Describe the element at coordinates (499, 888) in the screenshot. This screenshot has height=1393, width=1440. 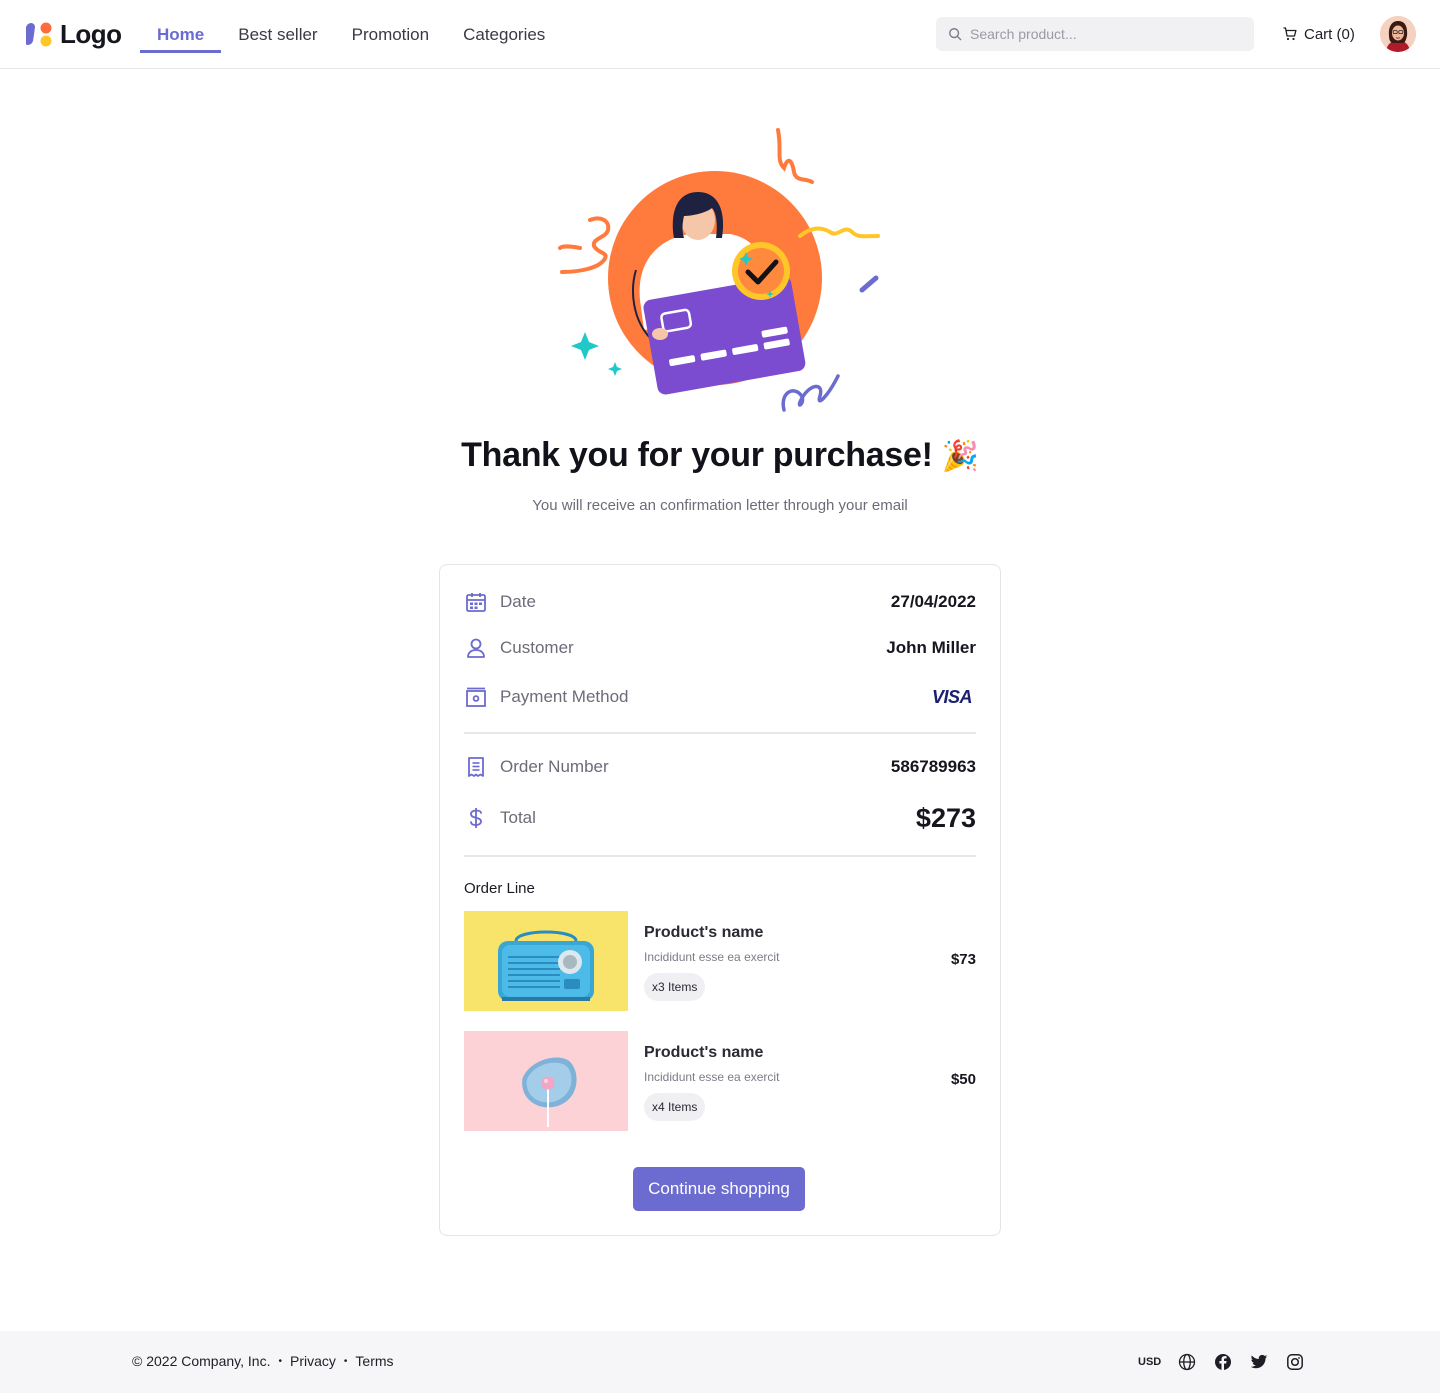
I see `order-line-heading: Order Line` at that location.